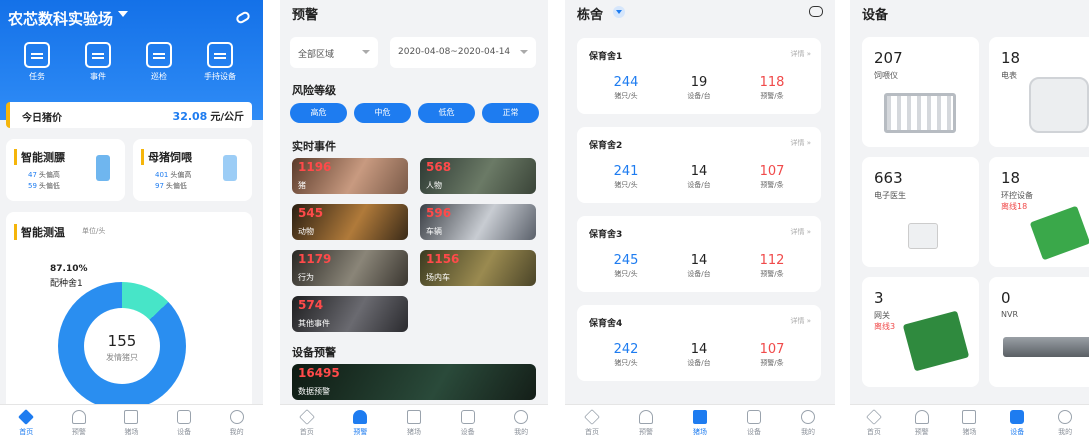 This screenshot has height=442, width=1089. Describe the element at coordinates (94, 231) in the screenshot. I see `temperature-unit: 单位/头` at that location.